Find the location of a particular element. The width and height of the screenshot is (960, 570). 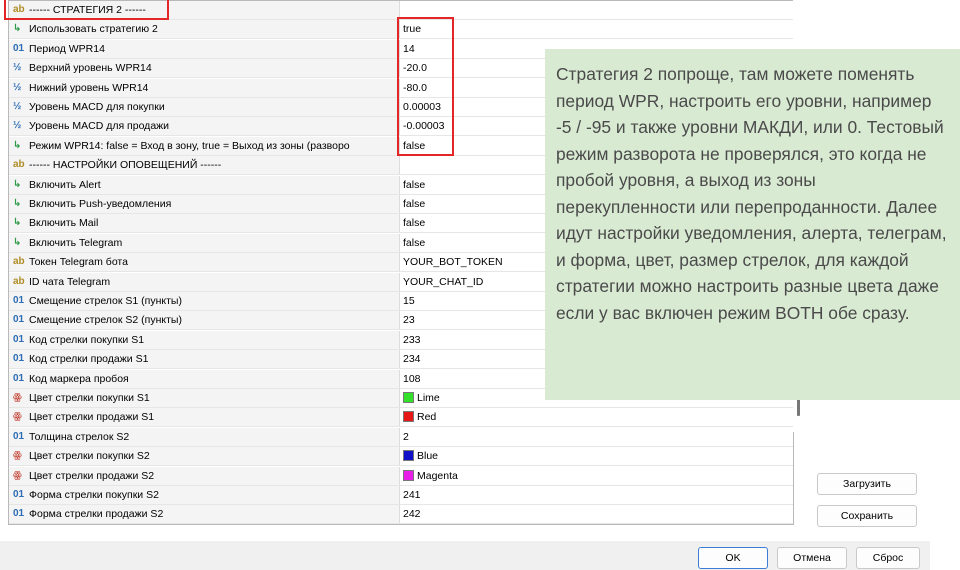

param-row: ꙮ Цвет стрелки продажи S2 Magenta is located at coordinates (401, 476).